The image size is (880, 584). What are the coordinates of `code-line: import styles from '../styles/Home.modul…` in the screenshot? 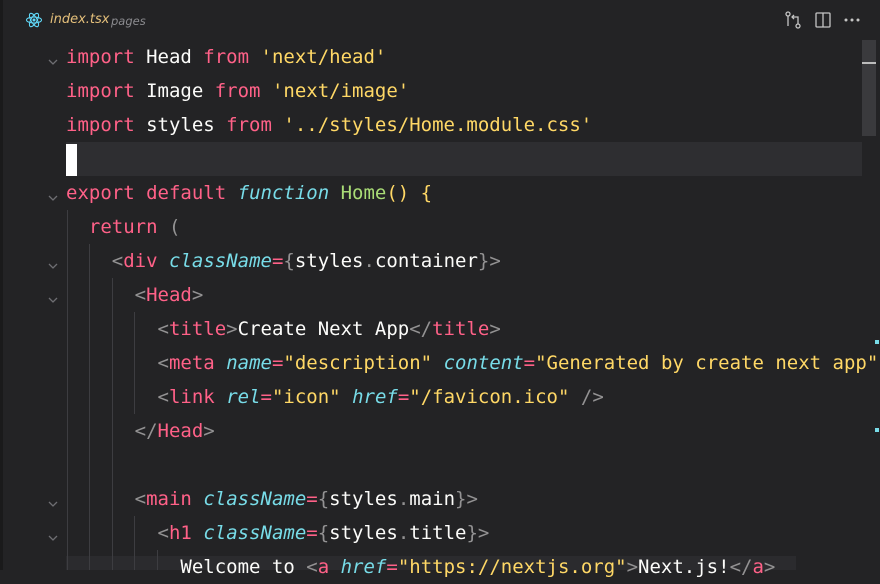 It's located at (329, 125).